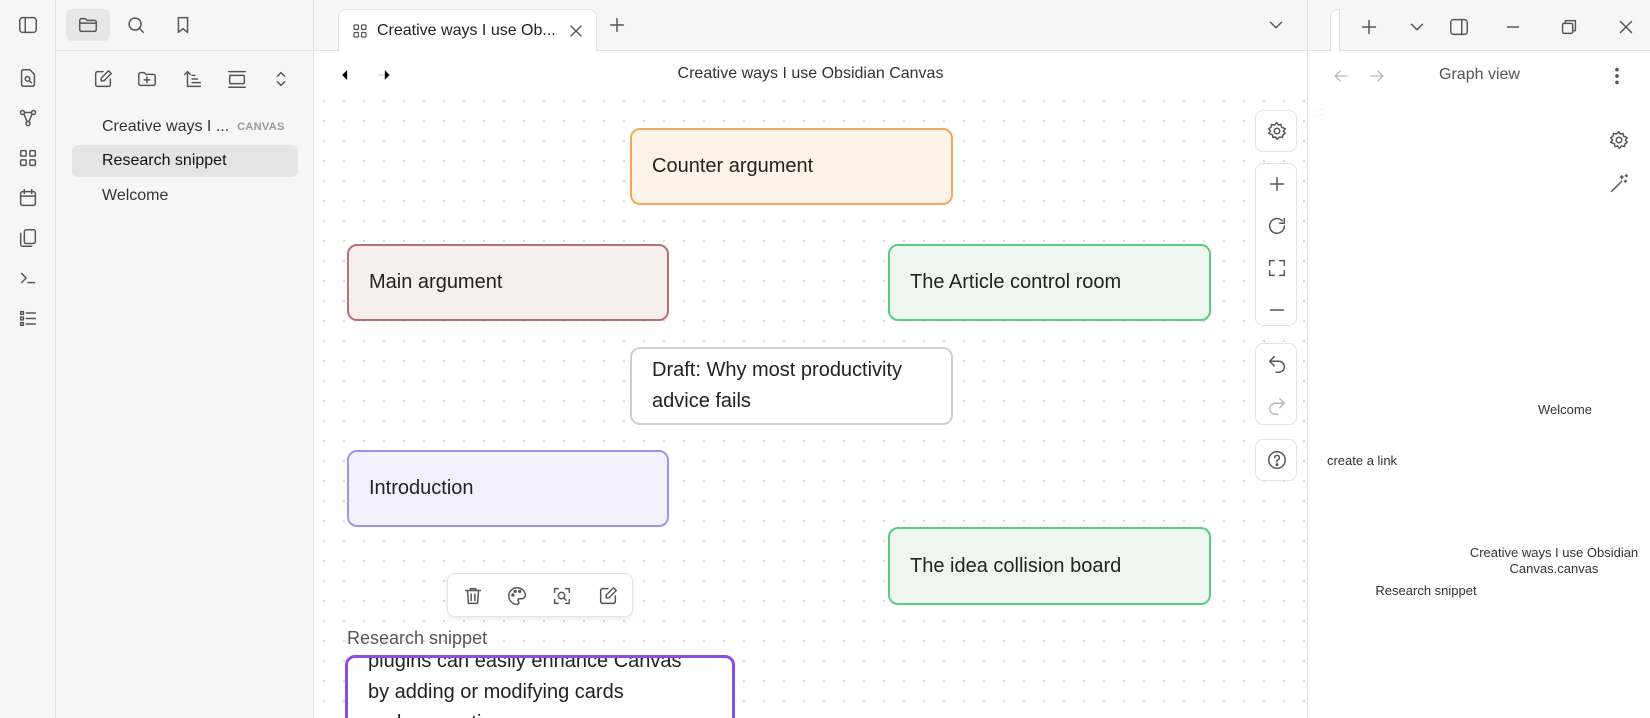 The width and height of the screenshot is (1650, 718). What do you see at coordinates (164, 160) in the screenshot?
I see `file-item-label: Research snippet` at bounding box center [164, 160].